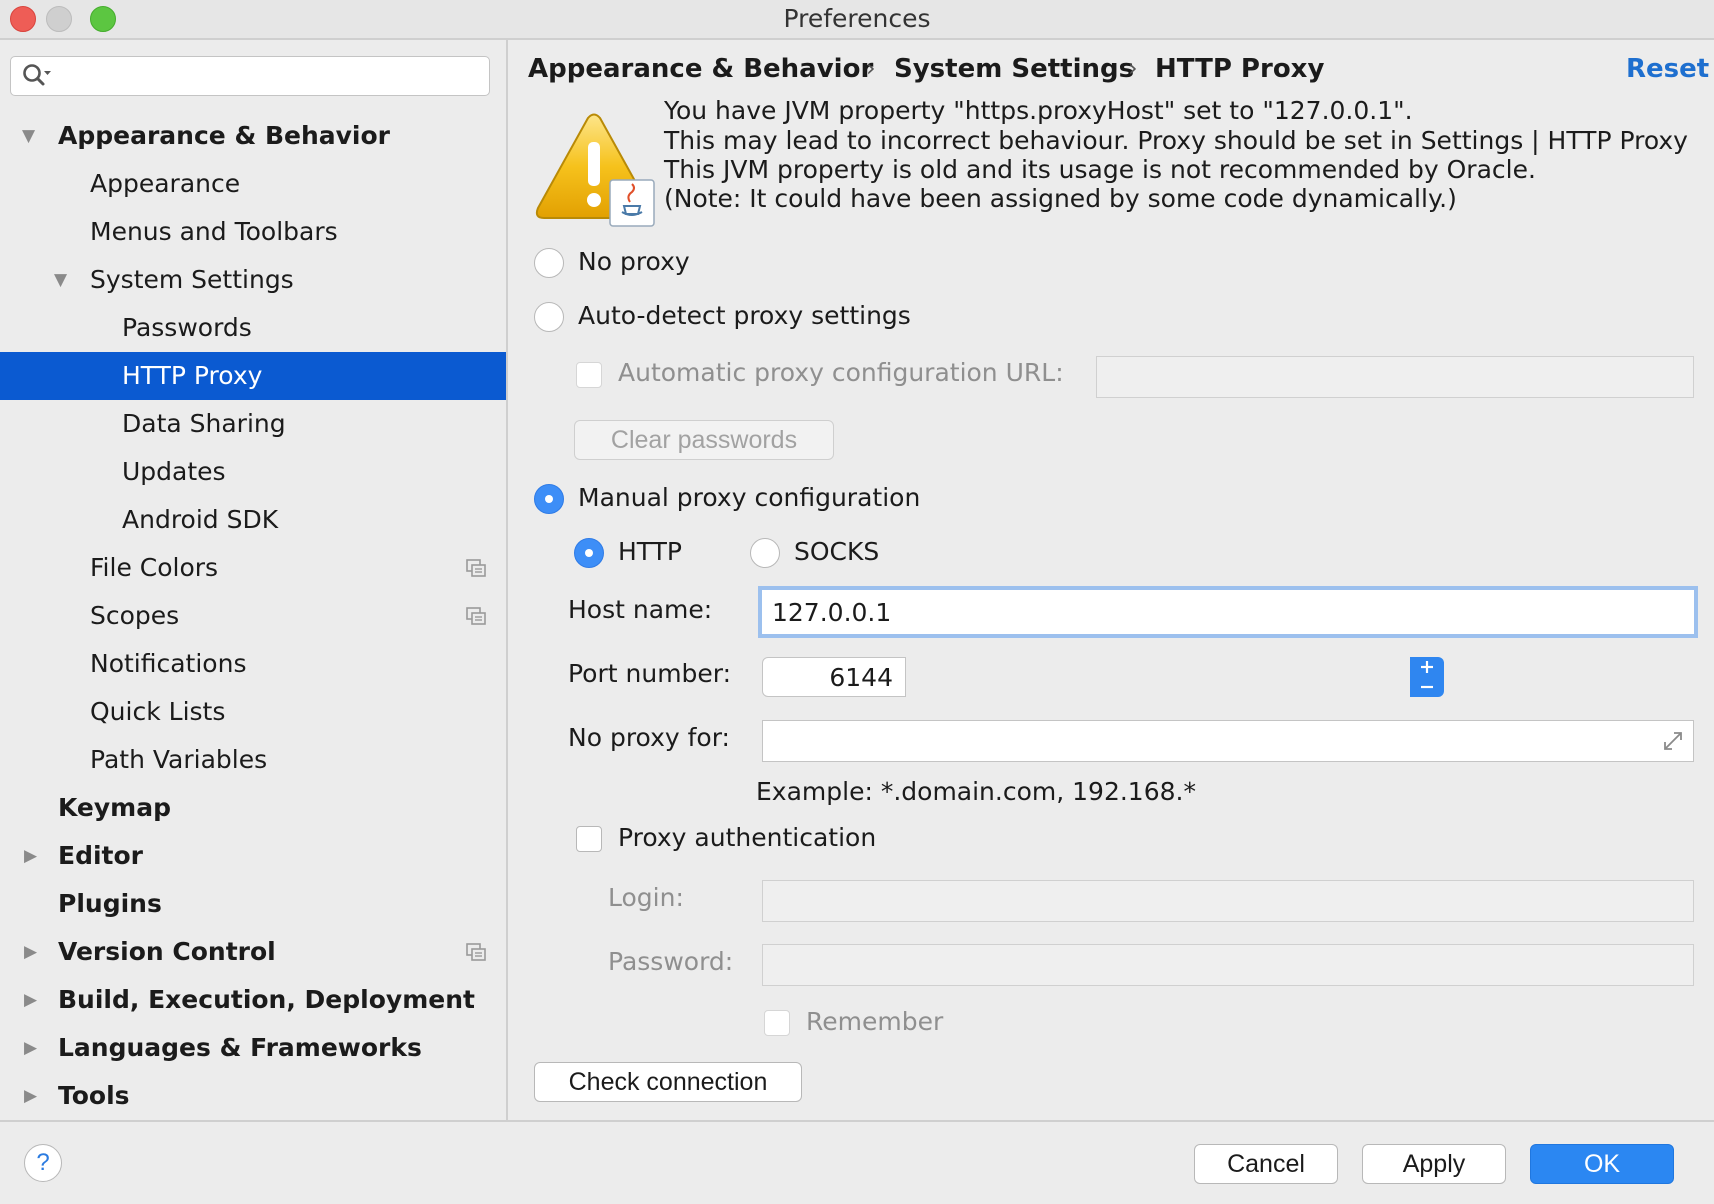 This screenshot has width=1714, height=1204. I want to click on remember-checkbox, so click(777, 1023).